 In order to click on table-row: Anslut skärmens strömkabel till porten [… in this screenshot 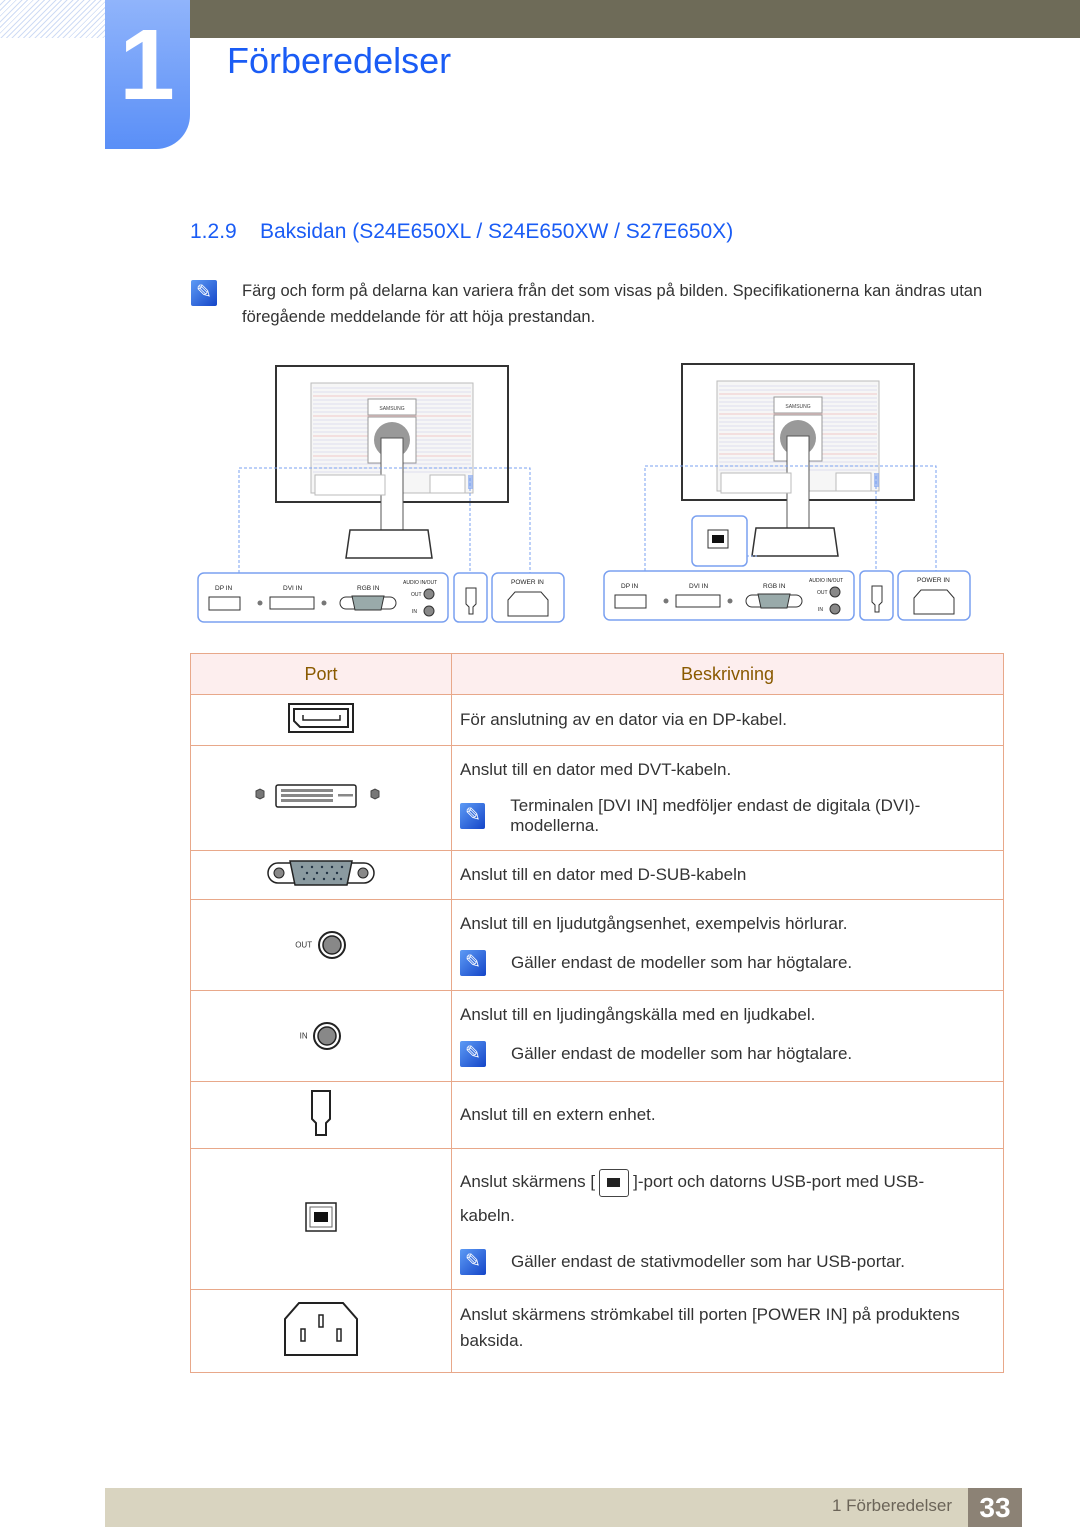, I will do `click(597, 1331)`.